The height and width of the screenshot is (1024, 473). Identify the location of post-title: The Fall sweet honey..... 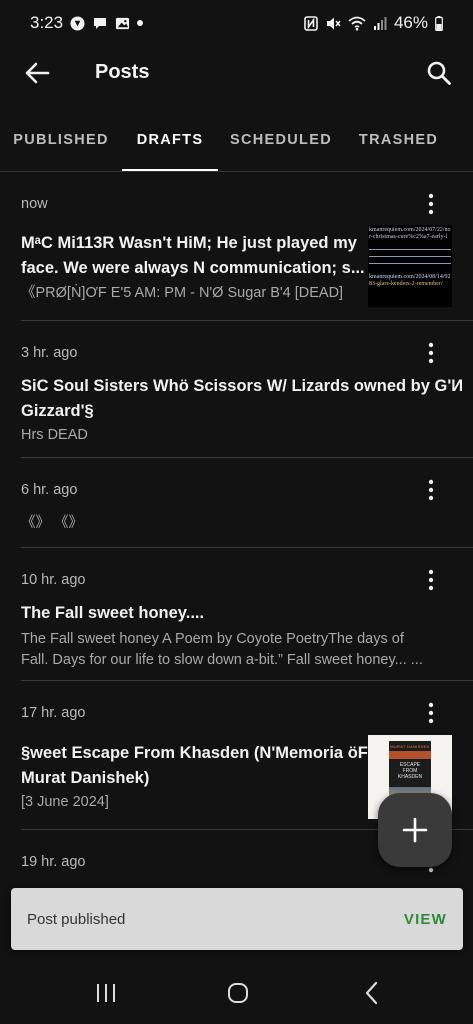
(113, 613).